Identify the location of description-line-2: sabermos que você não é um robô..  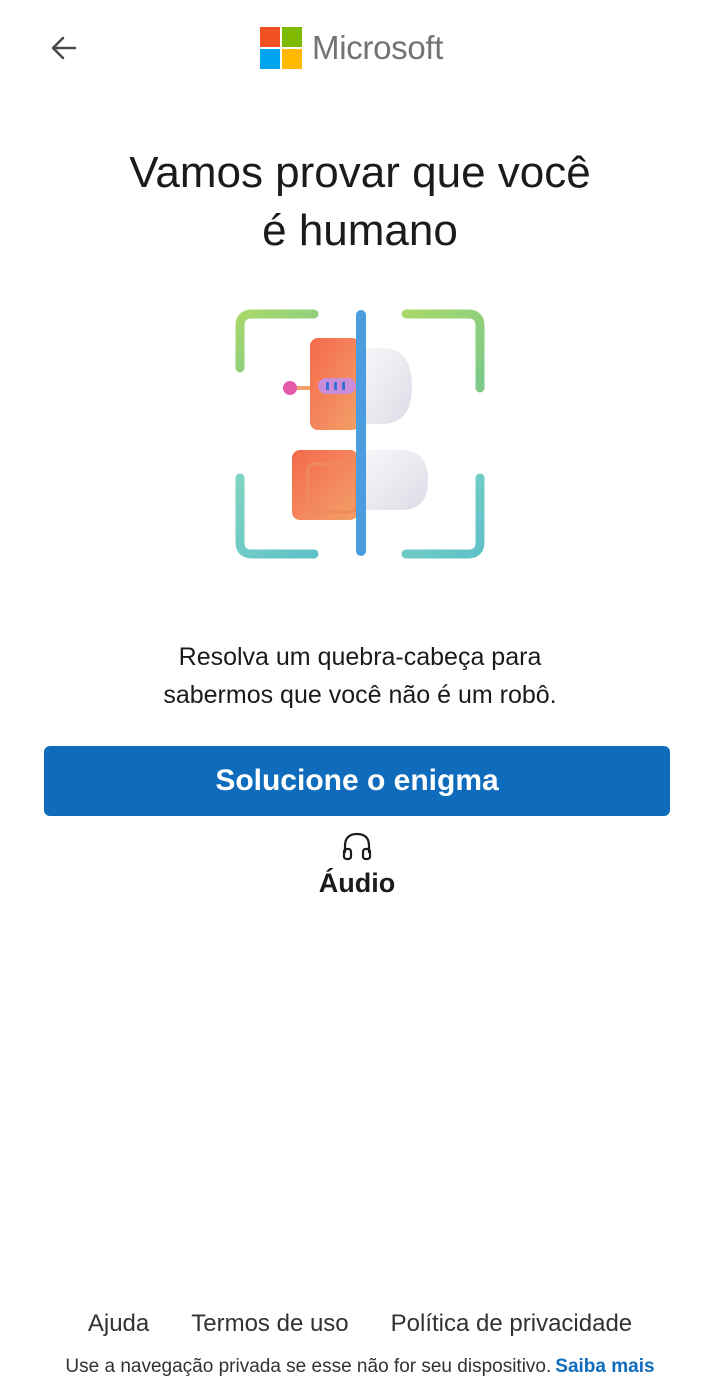
(360, 695).